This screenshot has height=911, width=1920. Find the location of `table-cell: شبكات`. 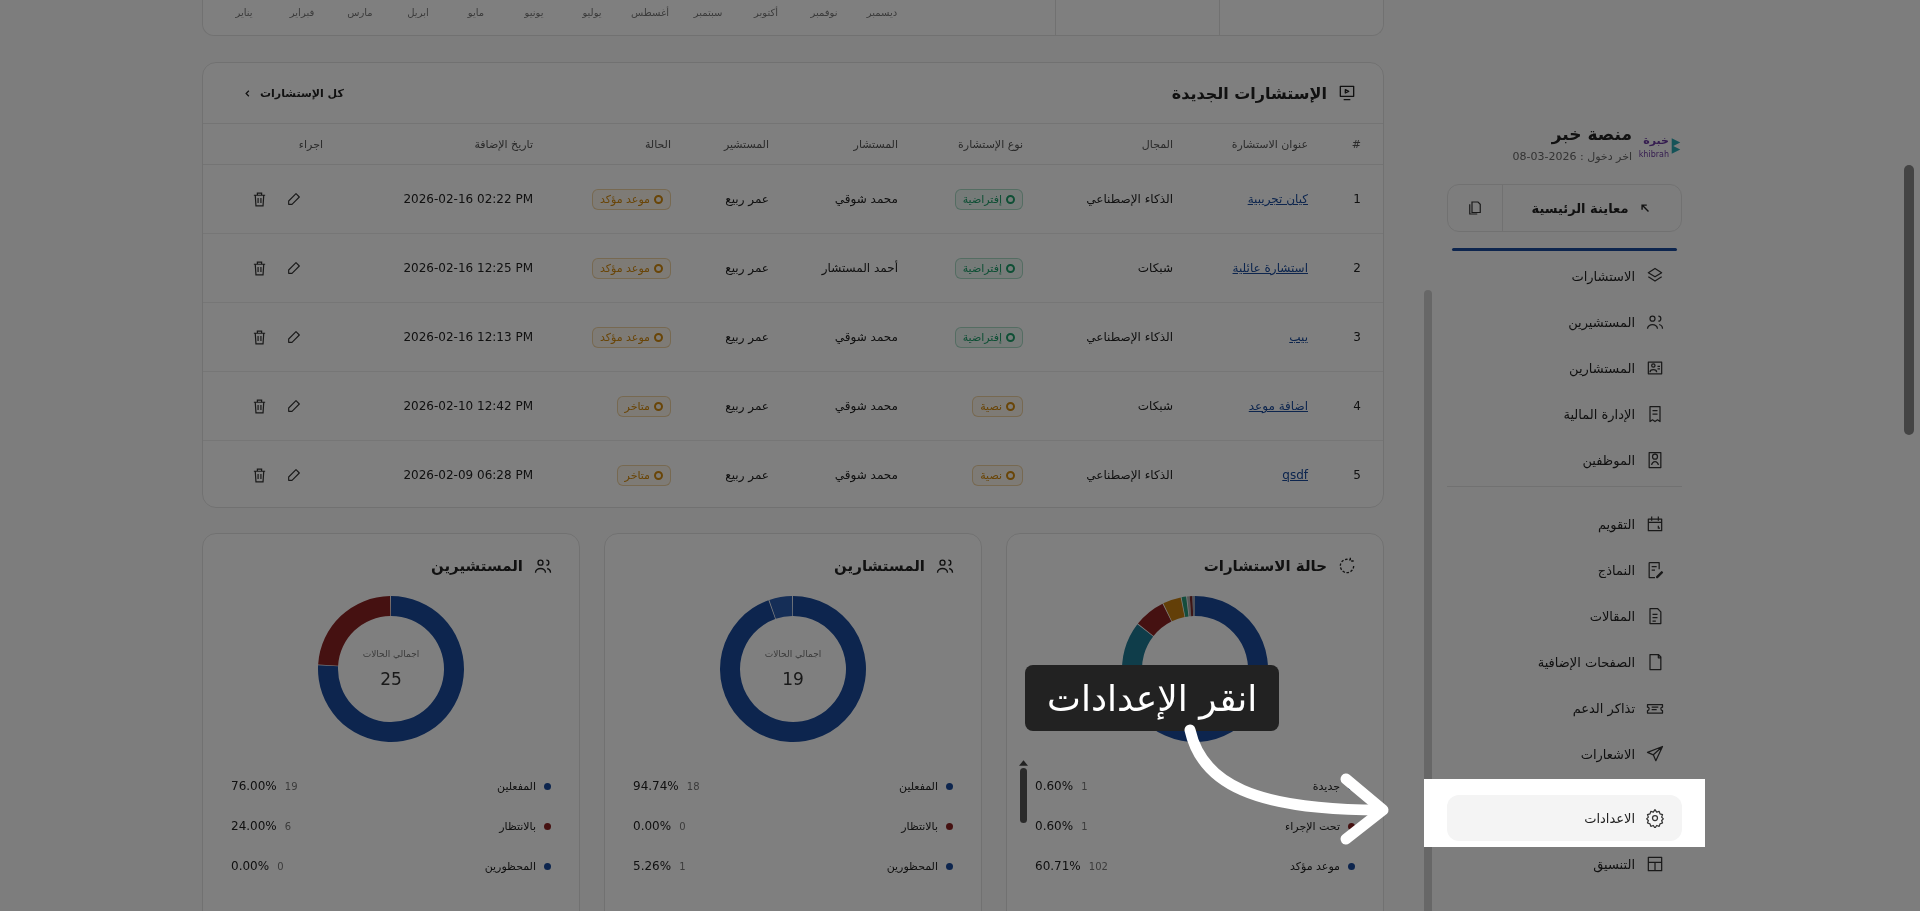

table-cell: شبكات is located at coordinates (1155, 406).